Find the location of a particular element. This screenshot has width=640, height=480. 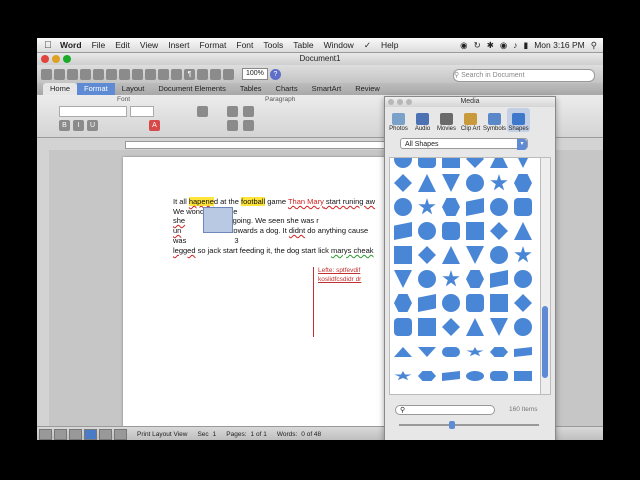

menu-insert: Insert is located at coordinates (178, 45).